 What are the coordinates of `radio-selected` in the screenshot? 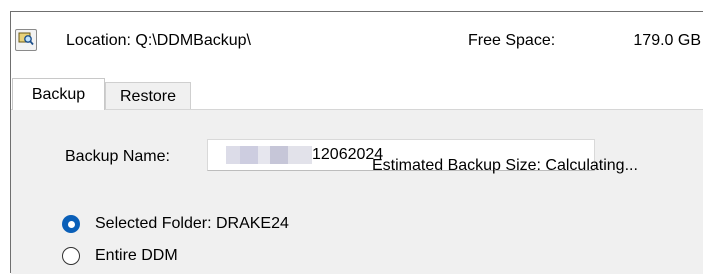 It's located at (71, 224).